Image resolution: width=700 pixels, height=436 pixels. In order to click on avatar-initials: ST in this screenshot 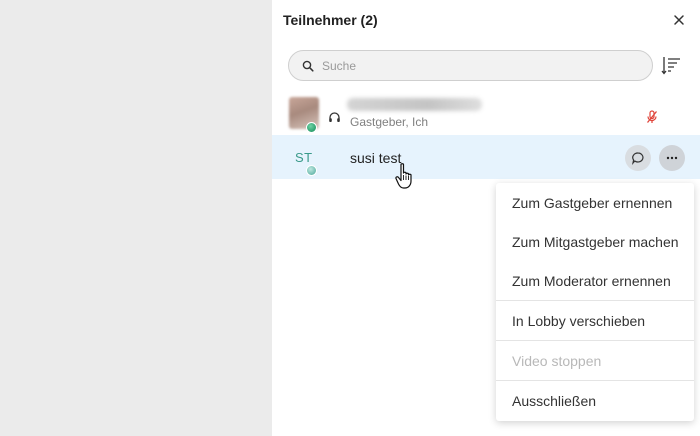, I will do `click(304, 157)`.